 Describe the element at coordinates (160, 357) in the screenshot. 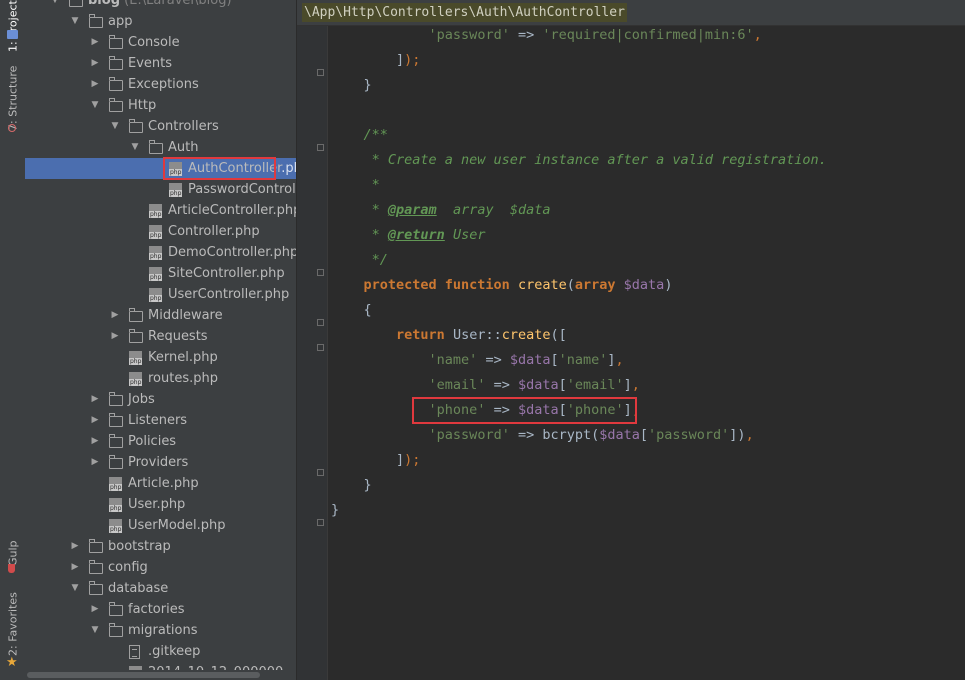

I see `tree-item: Kernel.php` at that location.